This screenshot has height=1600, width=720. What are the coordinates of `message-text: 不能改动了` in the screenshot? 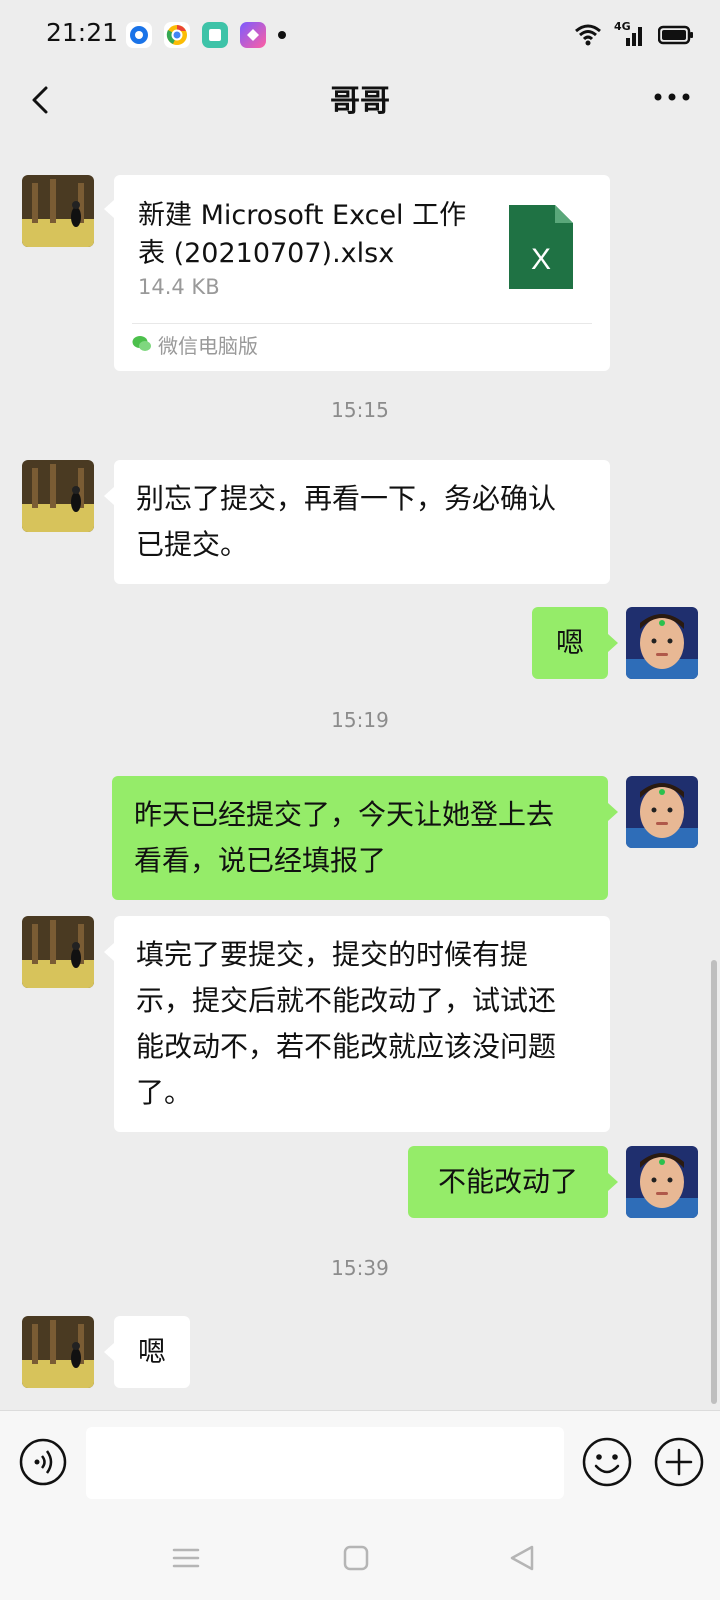 It's located at (507, 1181).